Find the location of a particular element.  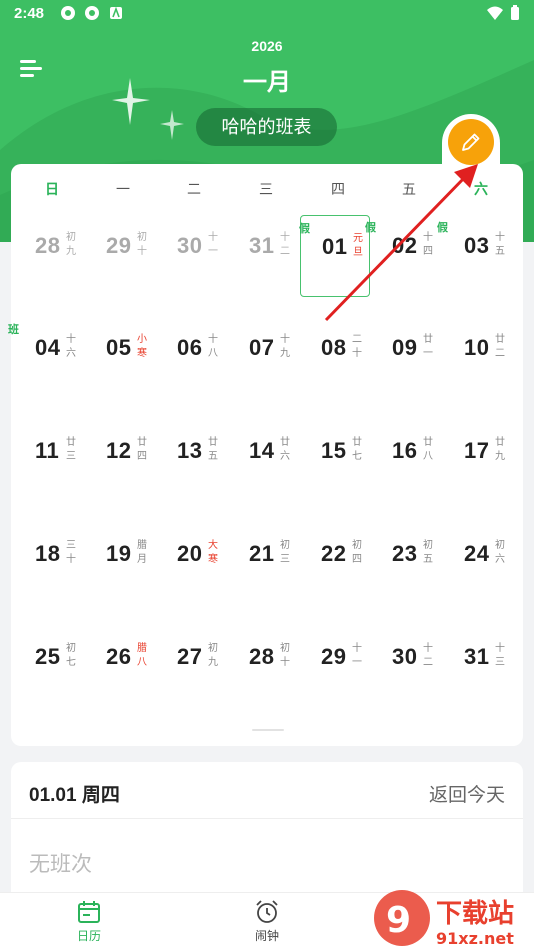

lunar-date: 十 三 is located at coordinates (500, 655).